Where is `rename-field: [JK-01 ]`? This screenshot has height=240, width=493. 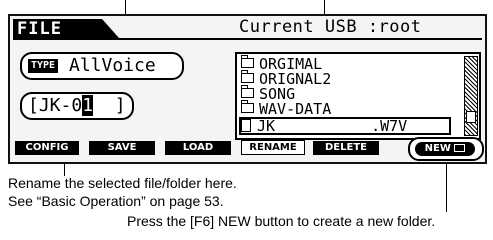
rename-field: [JK-01 ] is located at coordinates (77, 106).